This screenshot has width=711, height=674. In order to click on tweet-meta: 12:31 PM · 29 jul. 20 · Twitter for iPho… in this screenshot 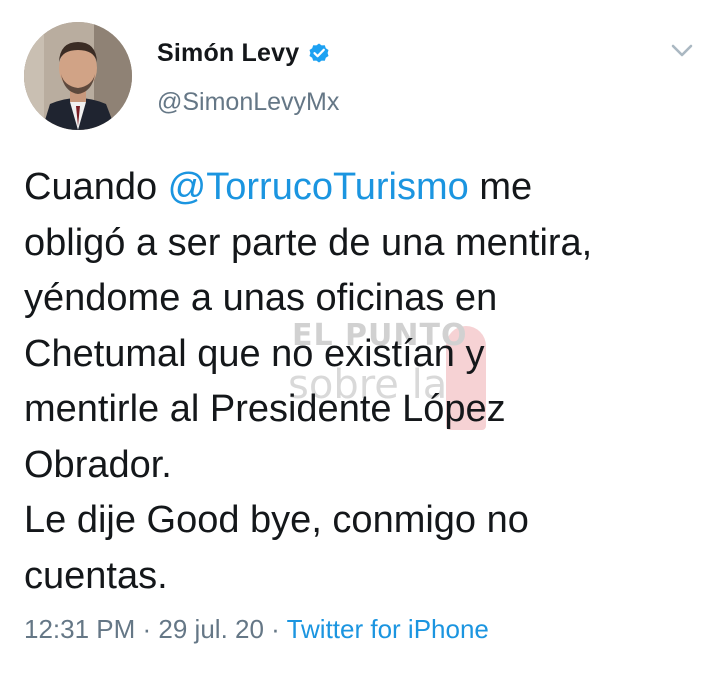, I will do `click(256, 629)`.